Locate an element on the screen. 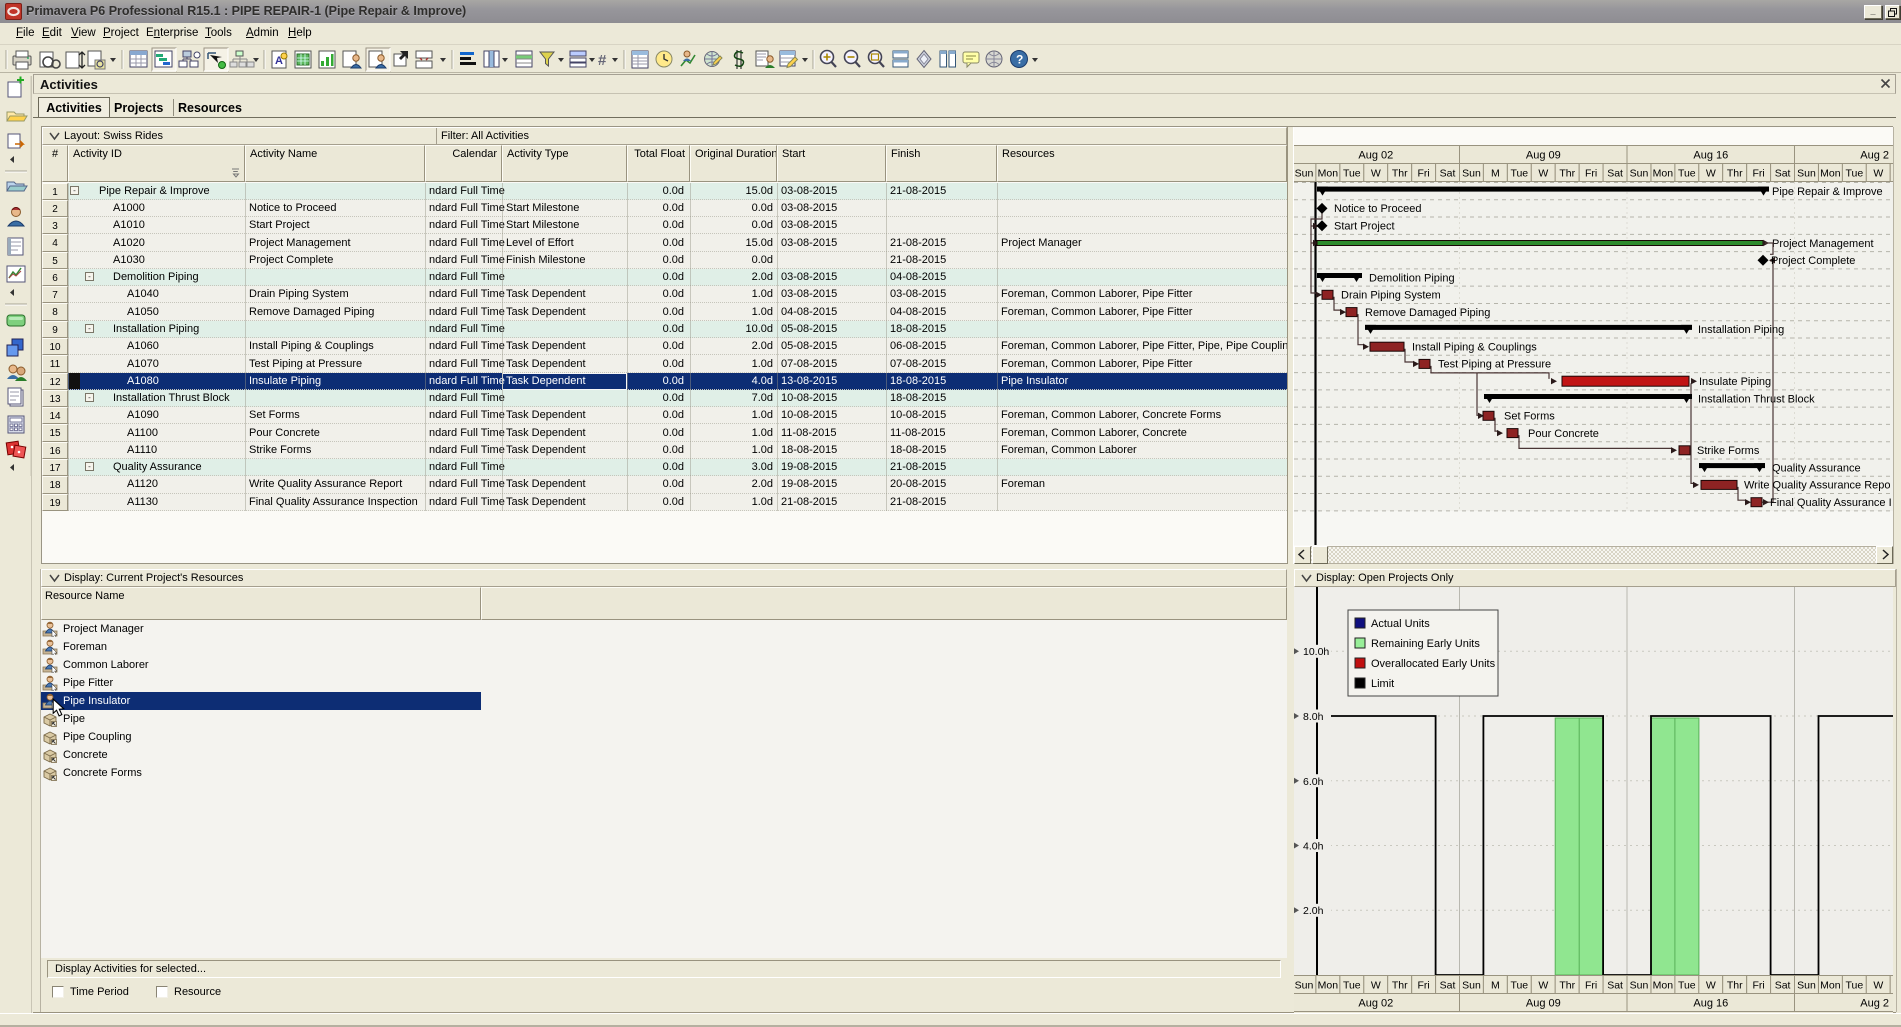 The image size is (1901, 1027). svg-text: Drain Piping System is located at coordinates (1391, 296).